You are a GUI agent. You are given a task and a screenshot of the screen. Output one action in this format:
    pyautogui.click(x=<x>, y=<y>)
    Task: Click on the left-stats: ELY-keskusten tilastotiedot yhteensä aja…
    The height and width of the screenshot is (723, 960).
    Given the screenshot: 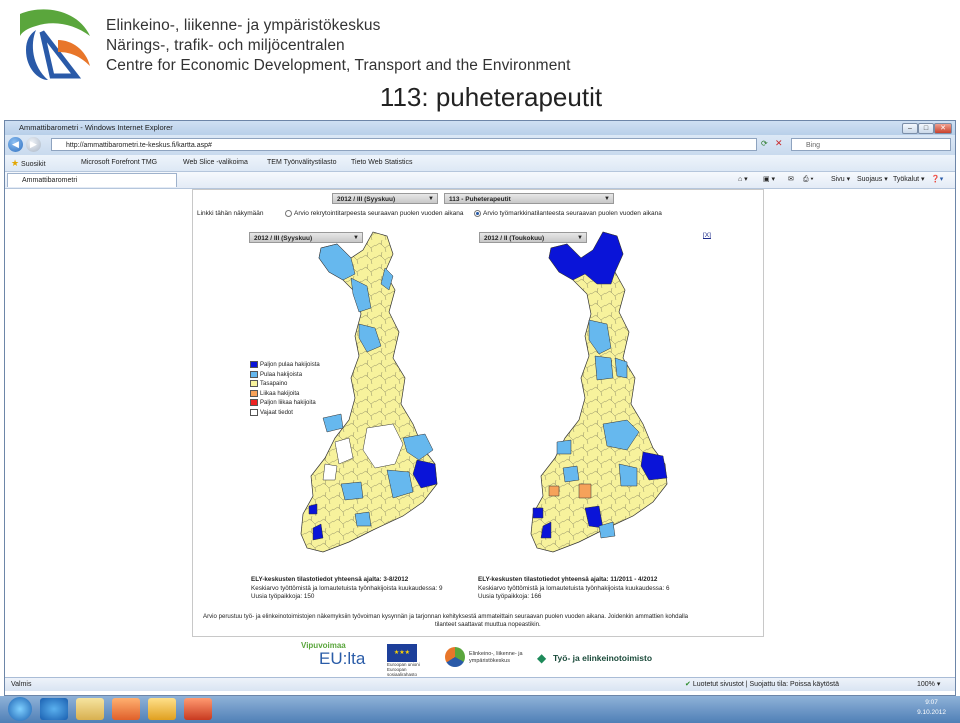 What is the action you would take?
    pyautogui.click(x=346, y=589)
    